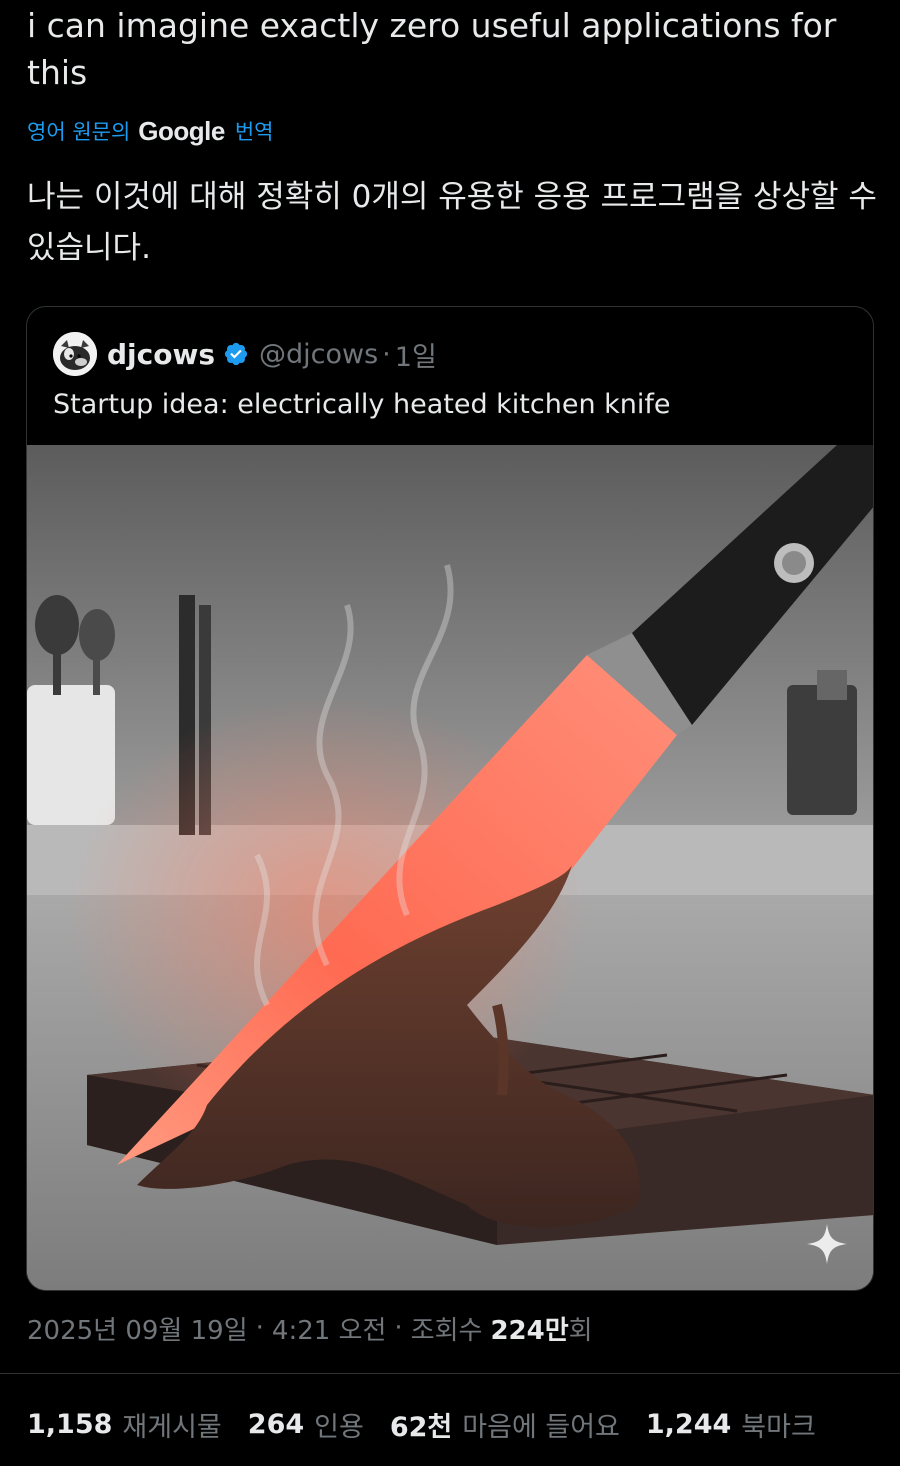  I want to click on likes-label: 마음에 들어요, so click(541, 1427).